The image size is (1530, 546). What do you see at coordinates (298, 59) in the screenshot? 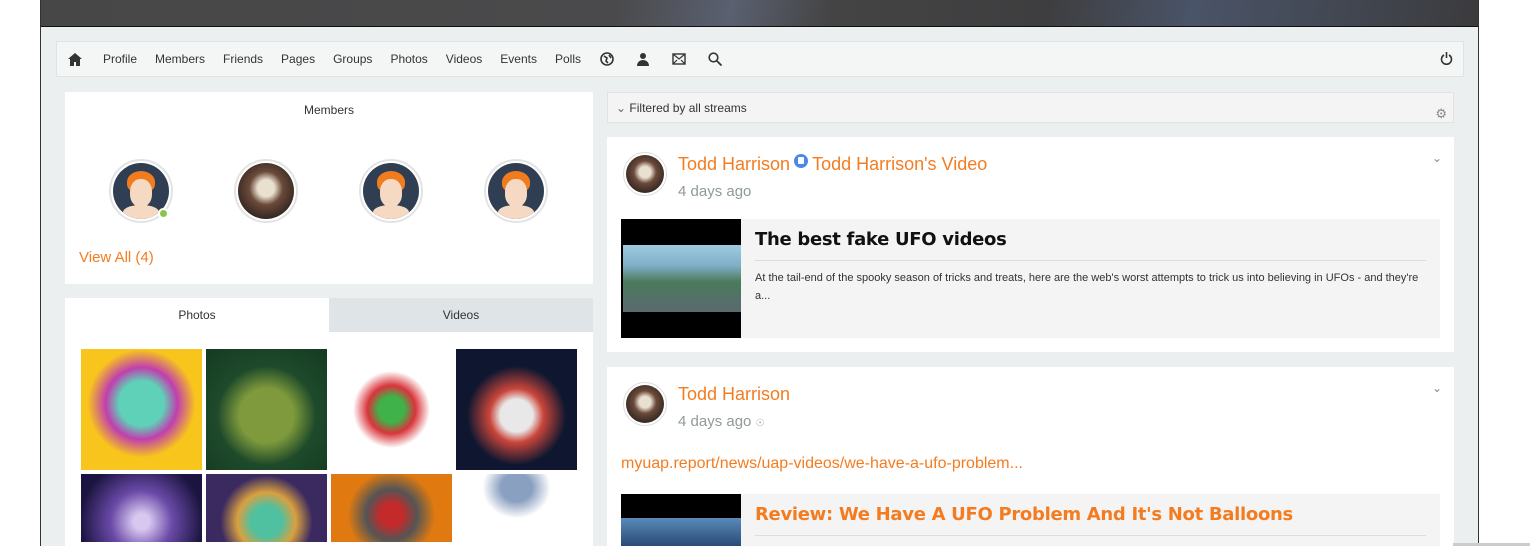
I see `nav-pages: Pages` at bounding box center [298, 59].